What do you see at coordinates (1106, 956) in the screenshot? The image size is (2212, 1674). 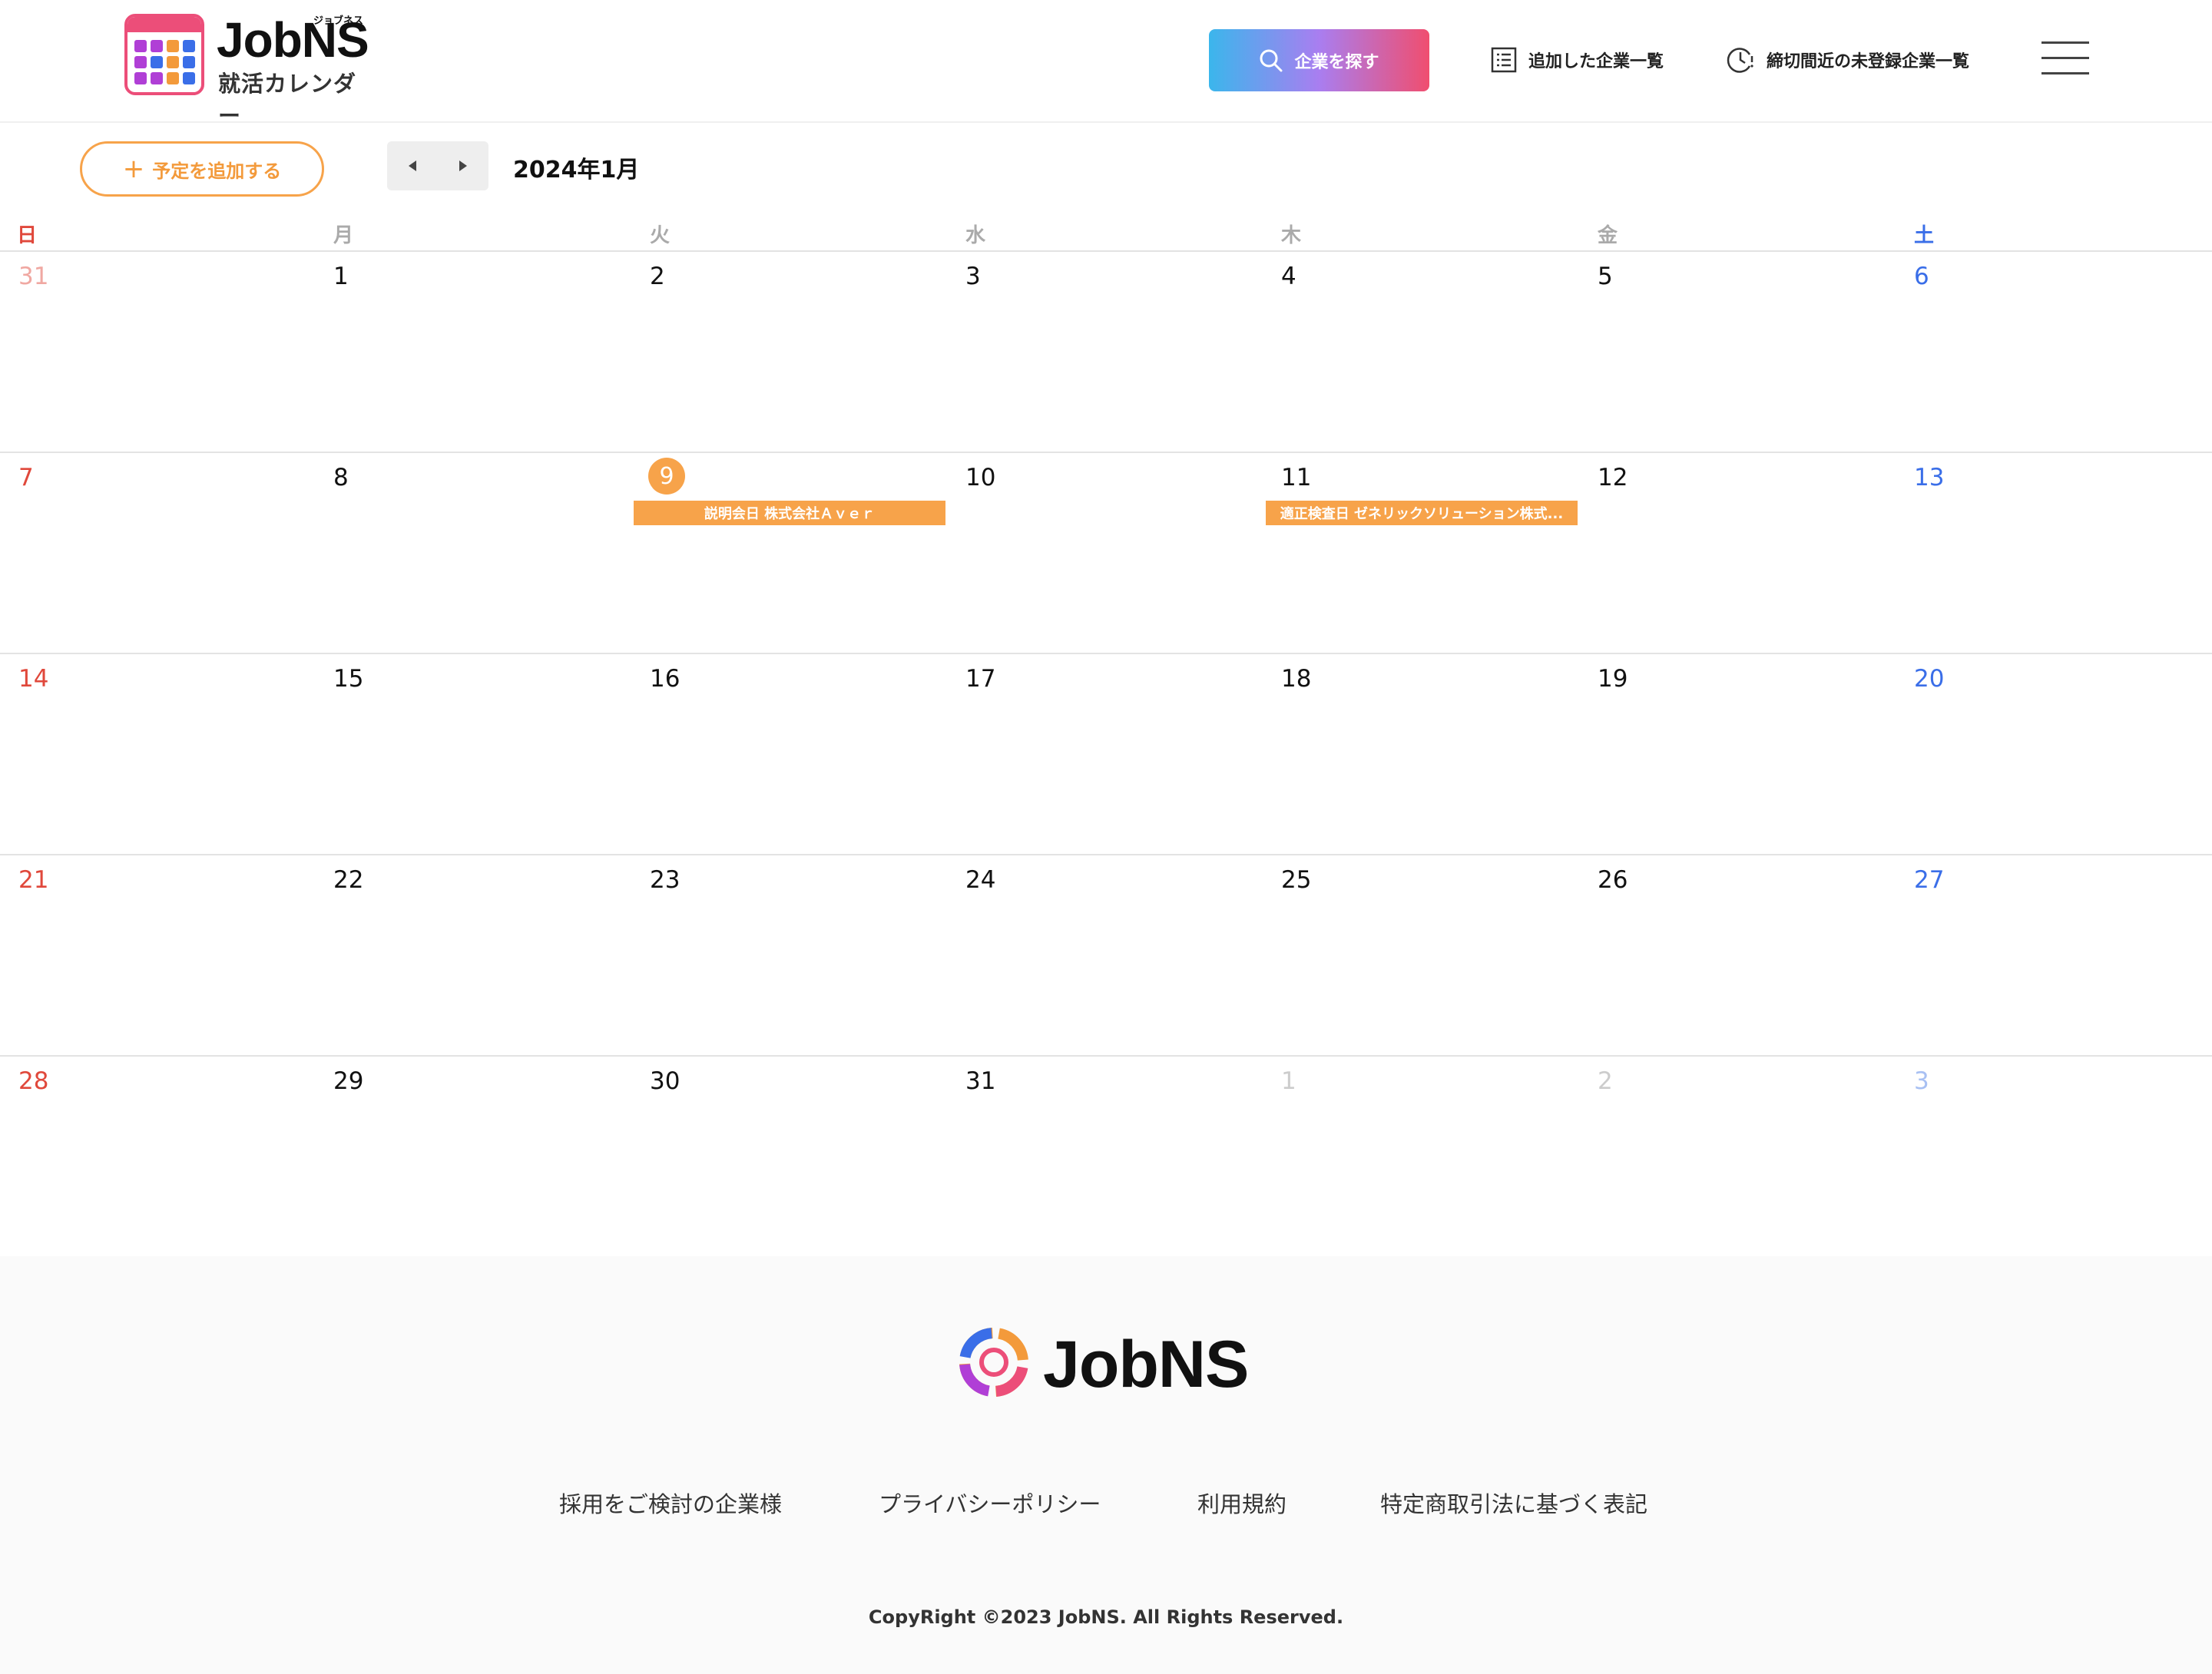 I see `calendar-week: 21 22 23 24 25 26 27` at bounding box center [1106, 956].